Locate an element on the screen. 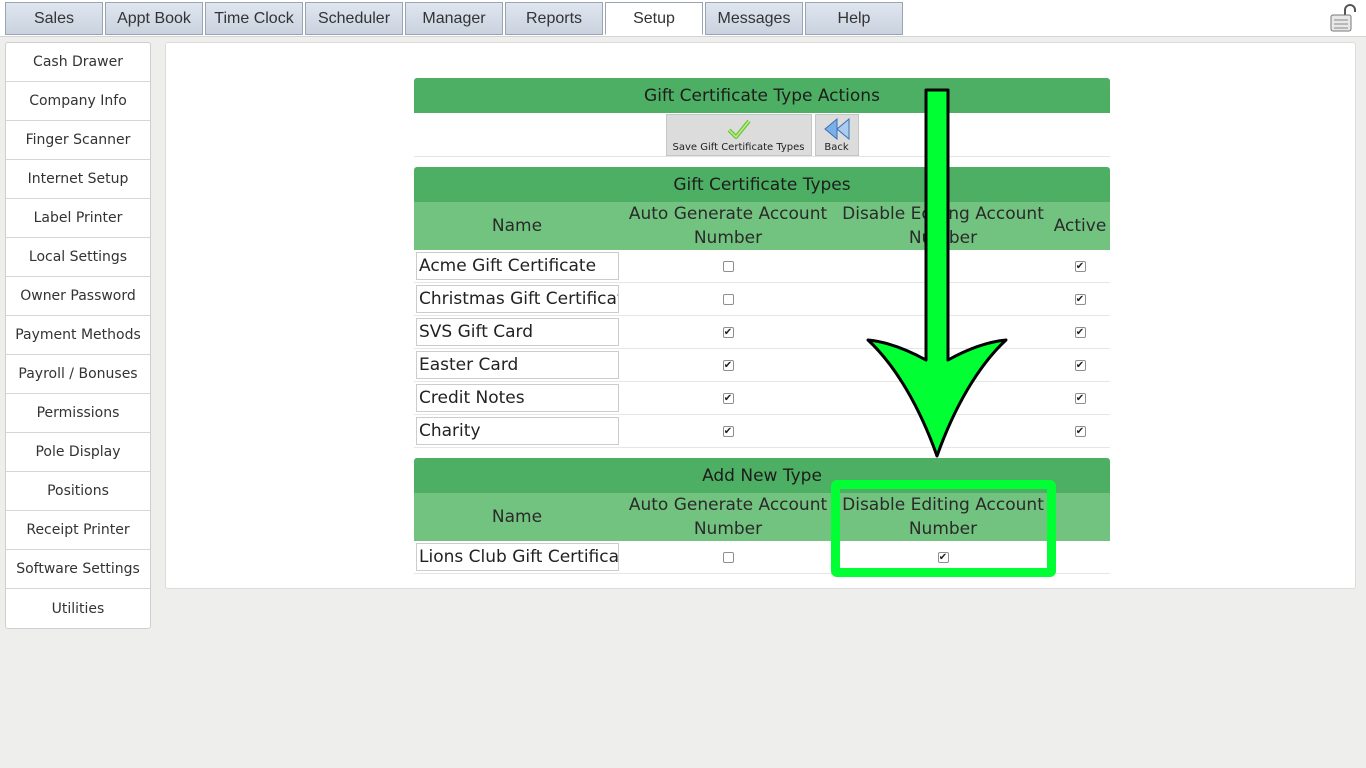  back-button-label: Back is located at coordinates (836, 147).